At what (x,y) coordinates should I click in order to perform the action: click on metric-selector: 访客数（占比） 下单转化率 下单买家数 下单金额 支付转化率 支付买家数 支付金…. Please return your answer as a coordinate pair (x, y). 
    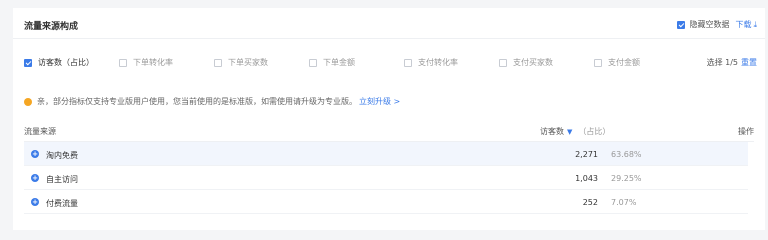
    Looking at the image, I should click on (389, 64).